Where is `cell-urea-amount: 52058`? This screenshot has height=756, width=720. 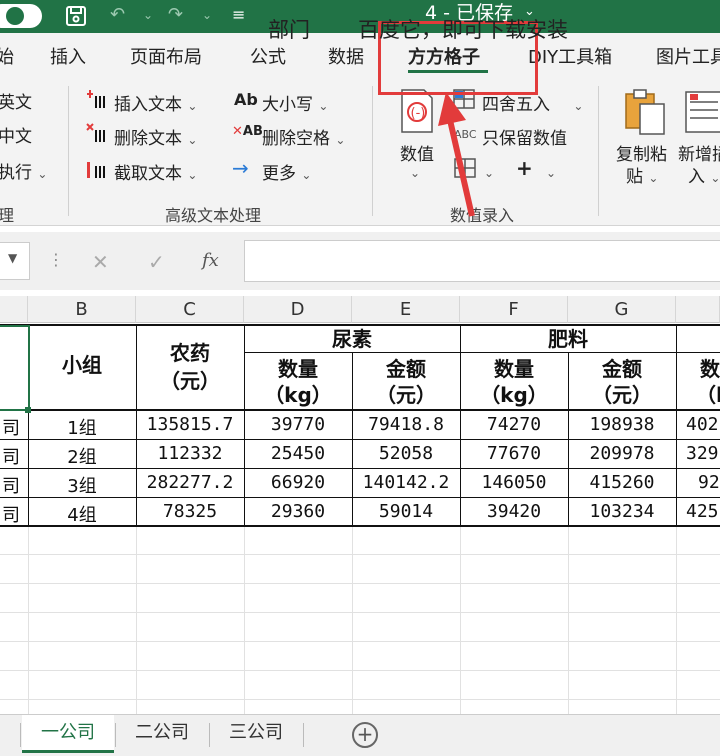
cell-urea-amount: 52058 is located at coordinates (406, 453).